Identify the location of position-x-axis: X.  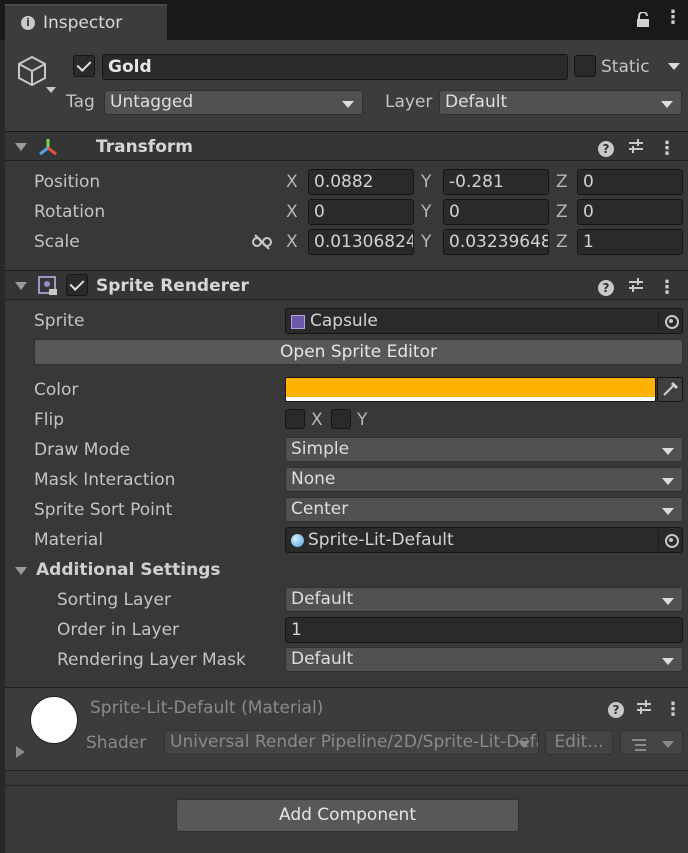
(292, 182).